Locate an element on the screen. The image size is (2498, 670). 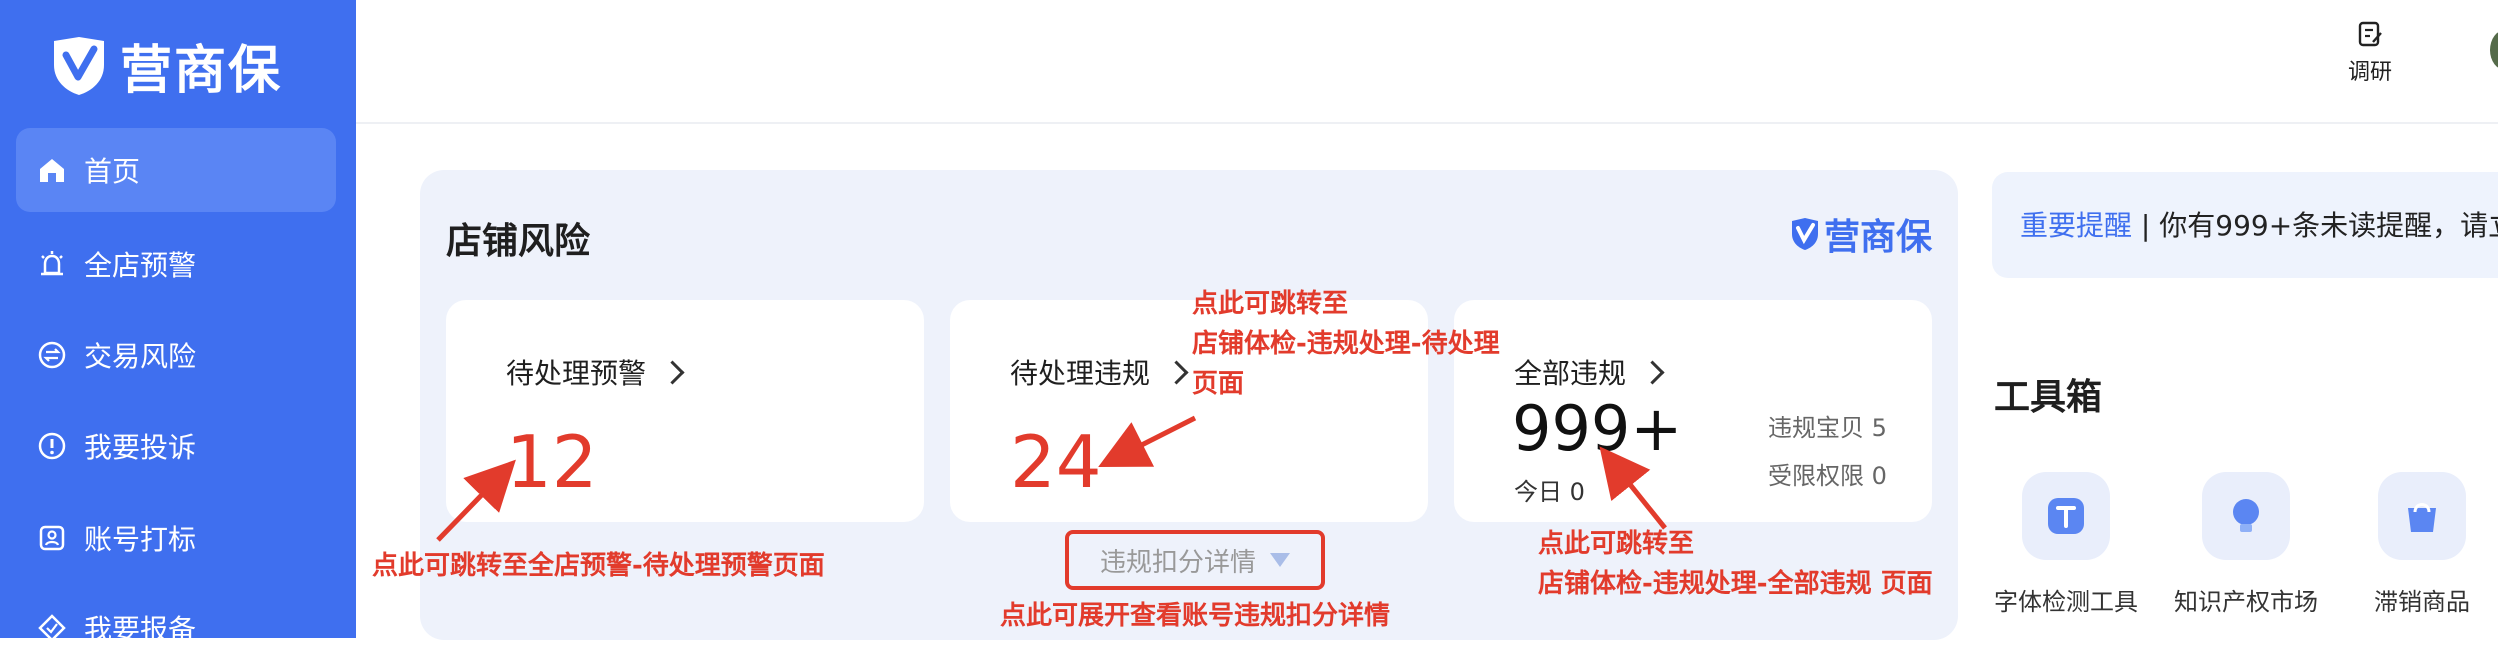
sidebar-item-trade-risk: 交易风险 is located at coordinates (176, 355).